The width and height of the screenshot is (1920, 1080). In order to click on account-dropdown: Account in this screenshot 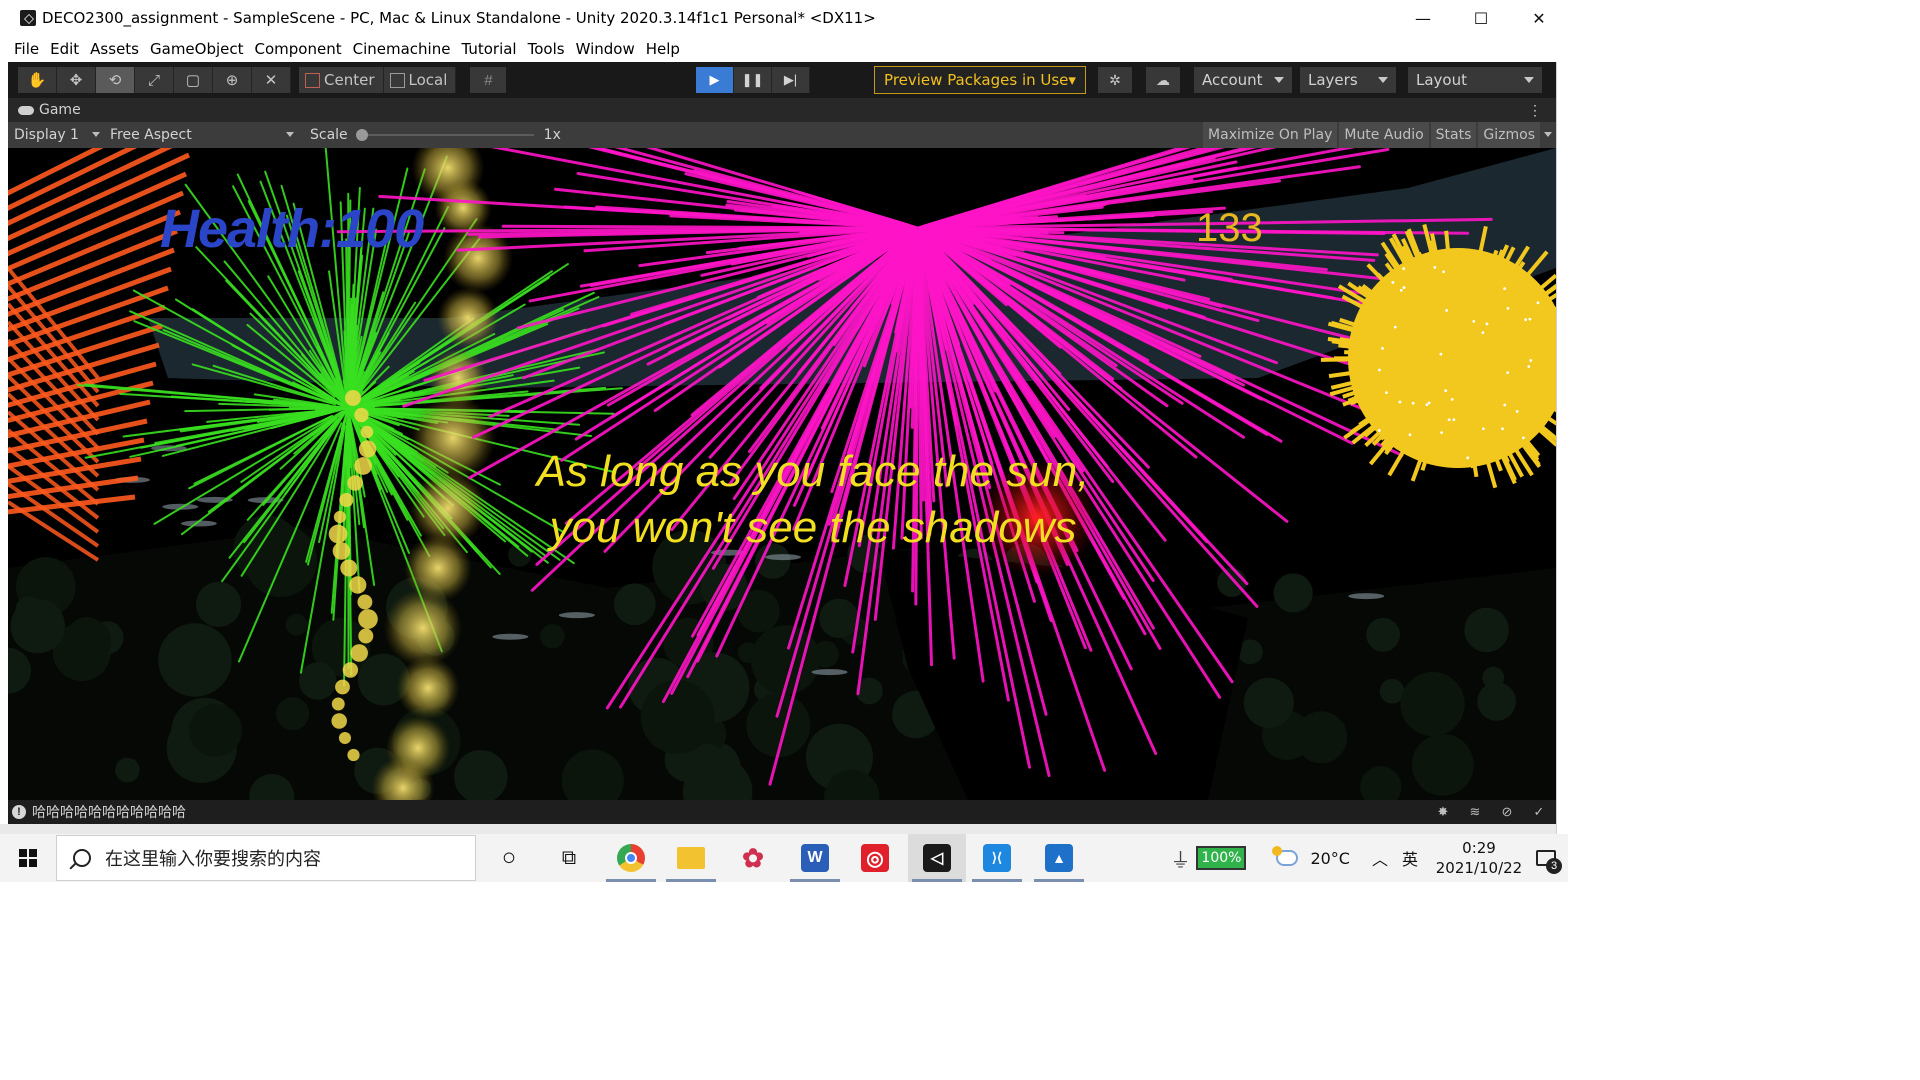, I will do `click(1243, 80)`.